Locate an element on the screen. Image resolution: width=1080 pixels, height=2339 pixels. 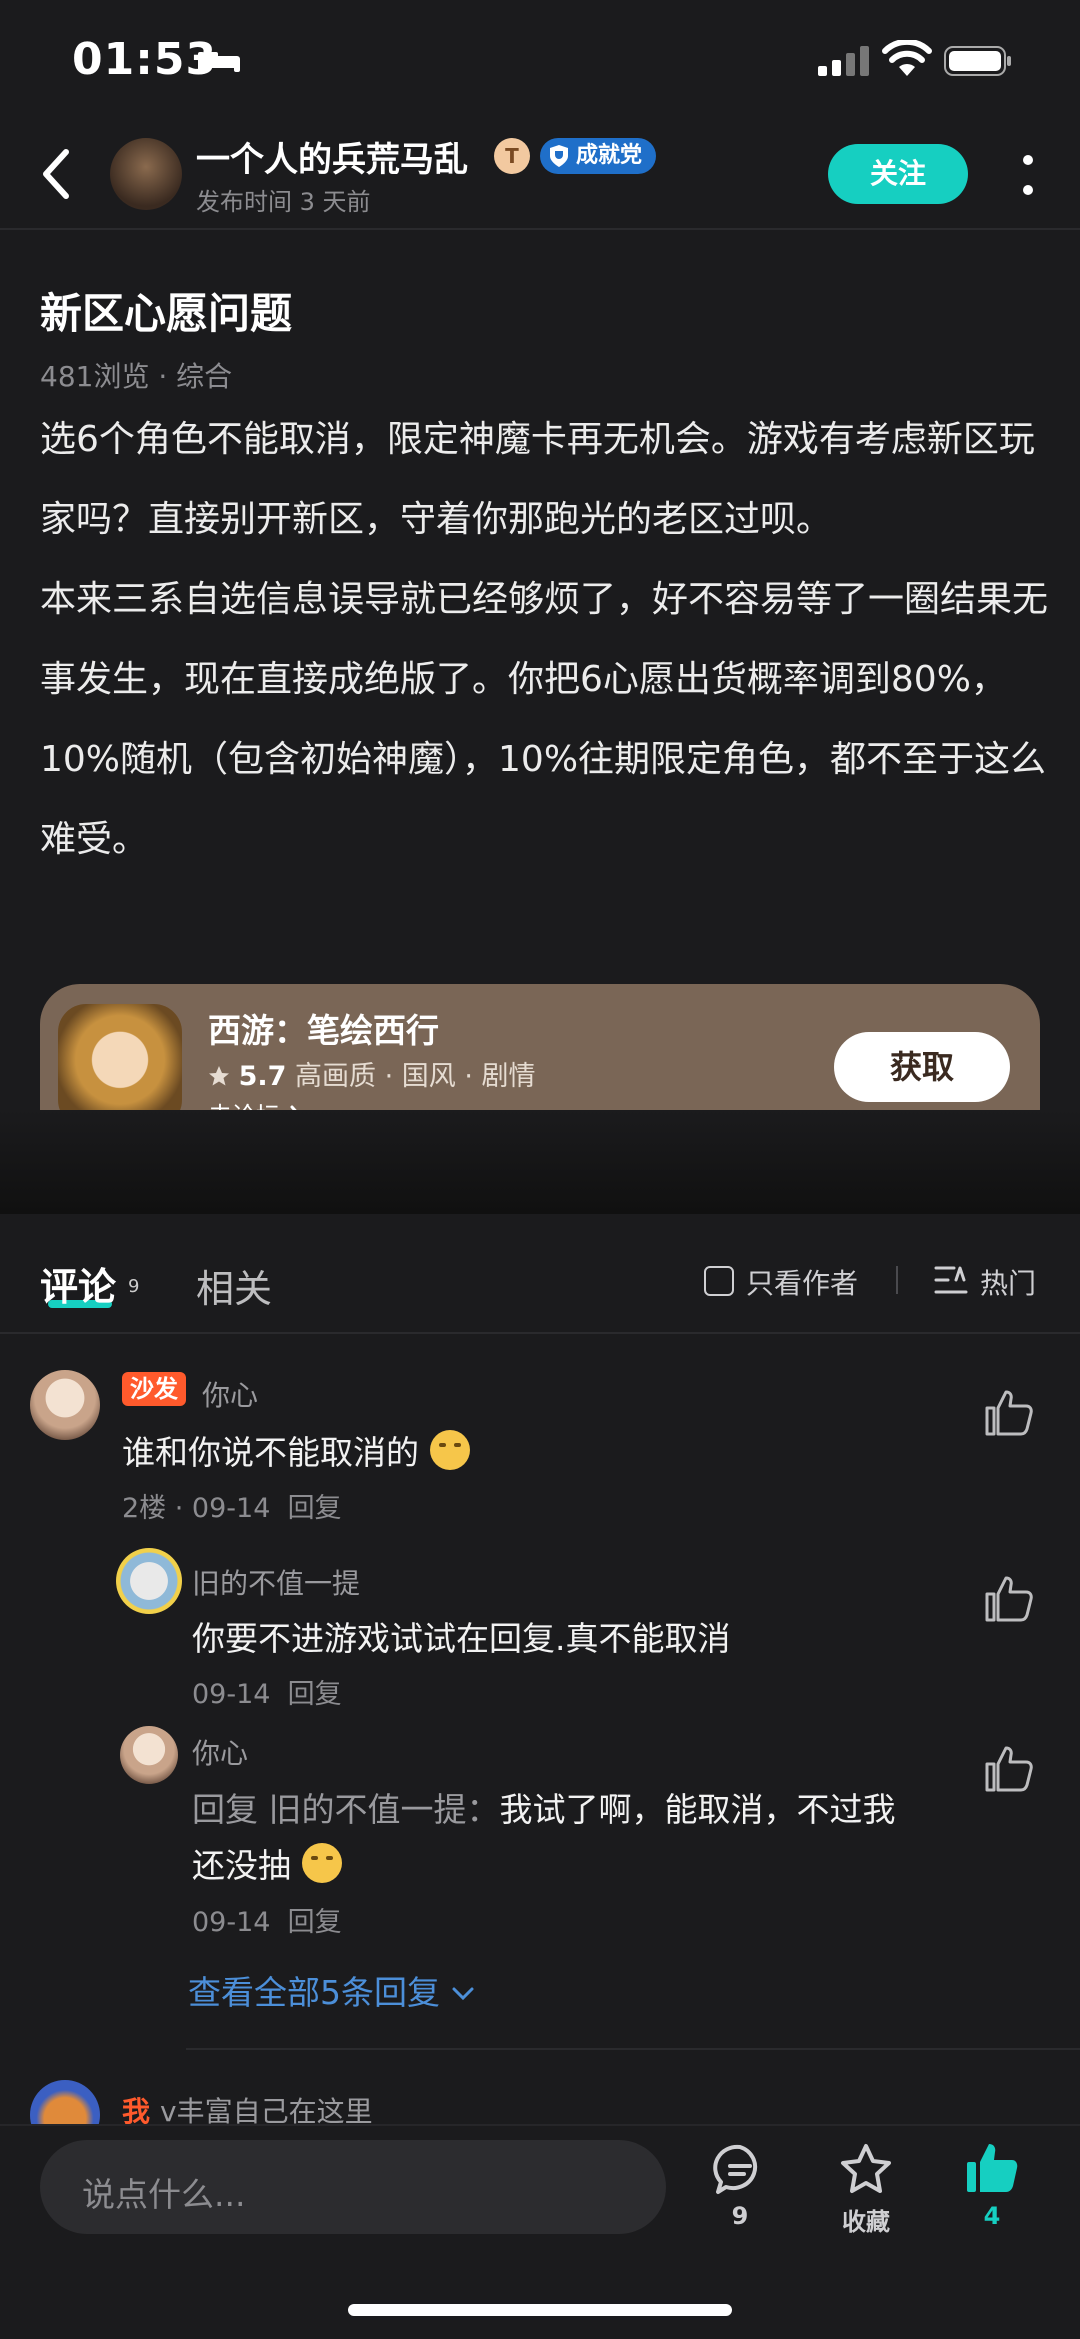
replier-name: 旧的不值一提 is located at coordinates (276, 1582).